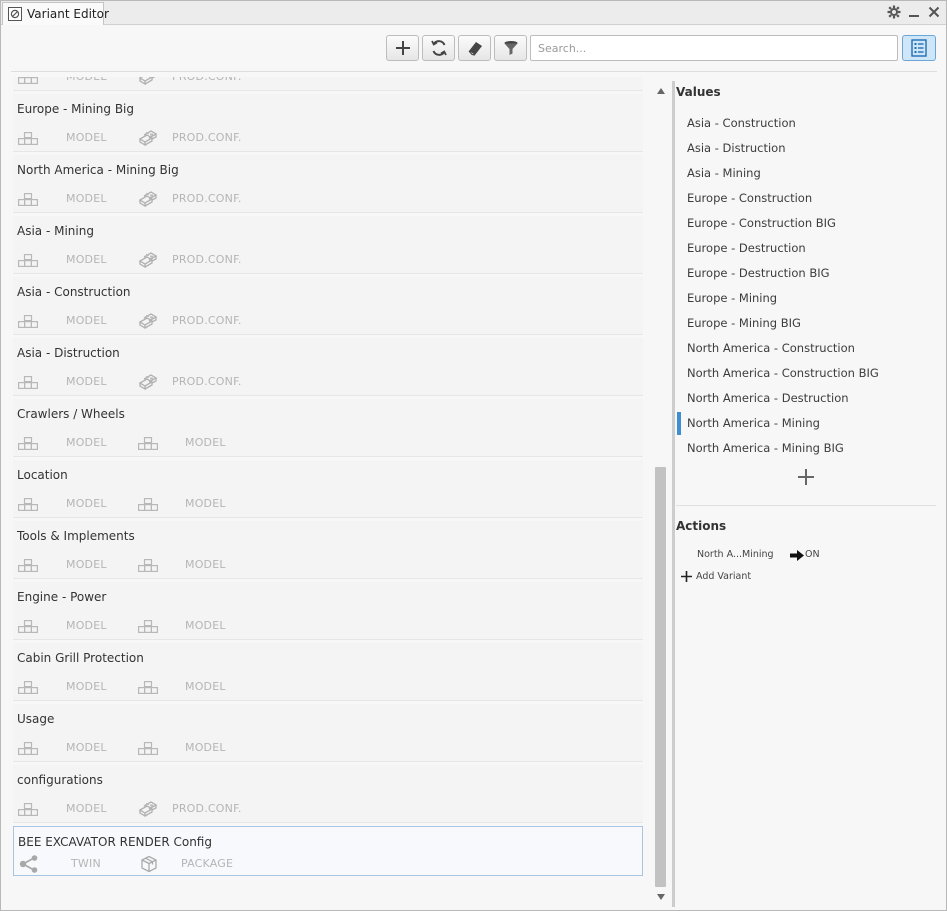 The image size is (947, 911). Describe the element at coordinates (660, 897) in the screenshot. I see `scroll-down-arrow-icon` at that location.